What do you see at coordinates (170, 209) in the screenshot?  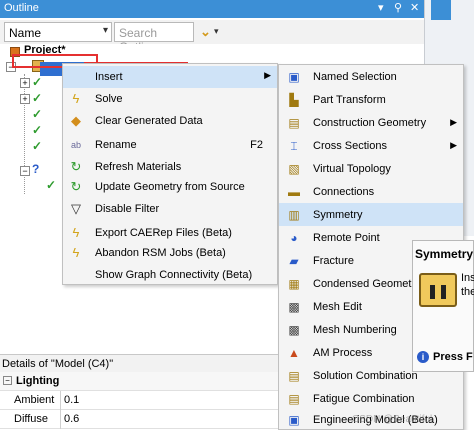 I see `menu-item-disable-filter: ▽ Disable Filter` at bounding box center [170, 209].